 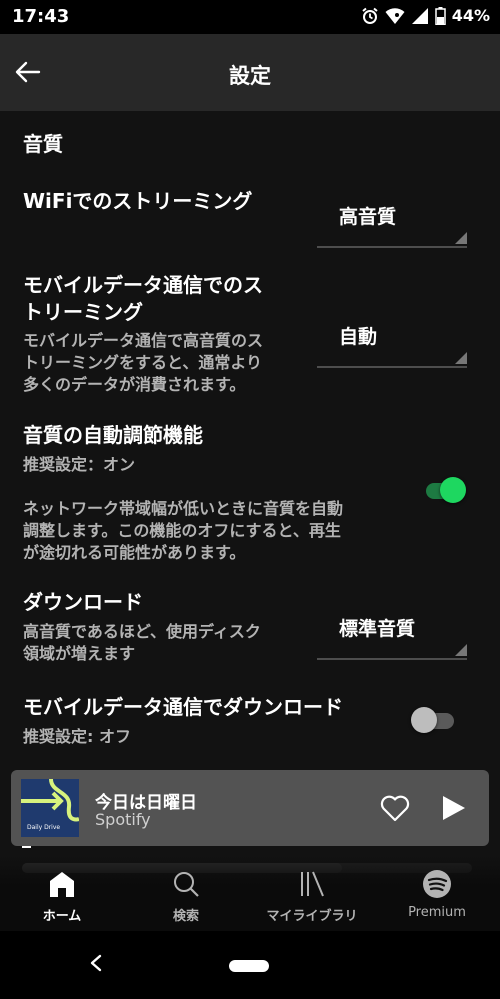 What do you see at coordinates (143, 362) in the screenshot?
I see `mobile-streaming-desc-line2: トリーミングをすると、通常より` at bounding box center [143, 362].